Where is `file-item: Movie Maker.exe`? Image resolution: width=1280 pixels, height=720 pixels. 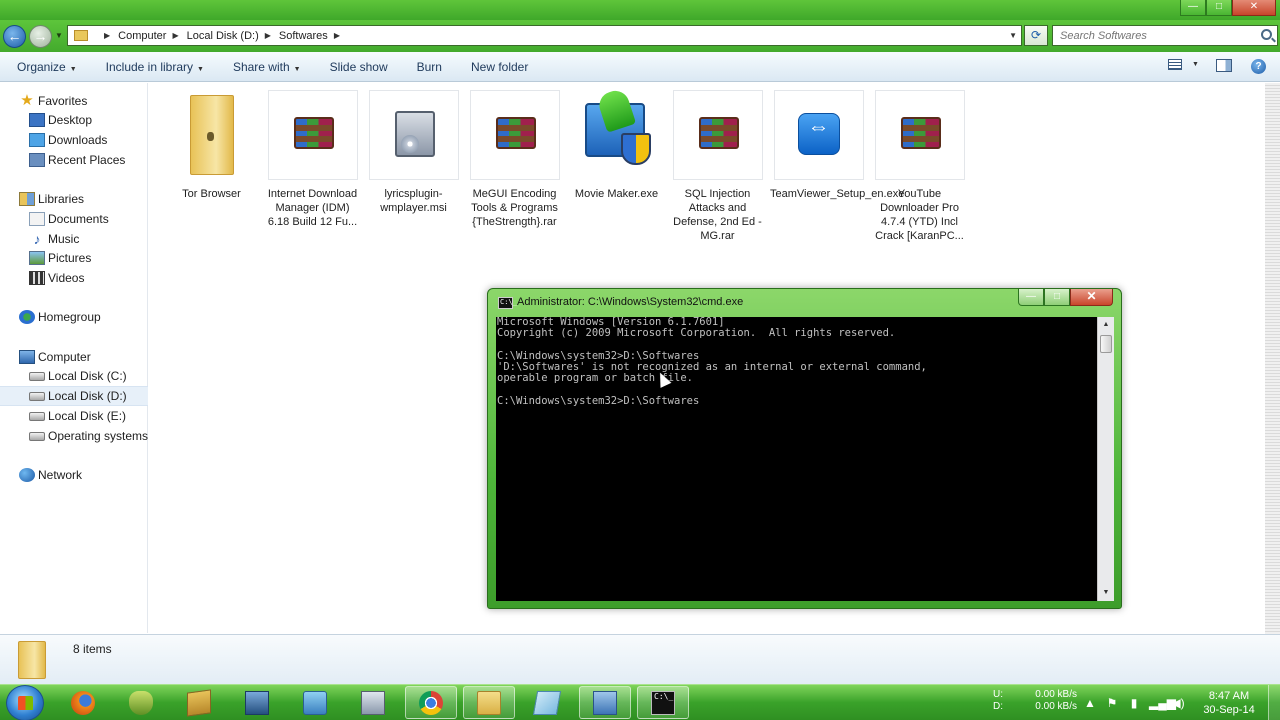 file-item: Movie Maker.exe is located at coordinates (616, 144).